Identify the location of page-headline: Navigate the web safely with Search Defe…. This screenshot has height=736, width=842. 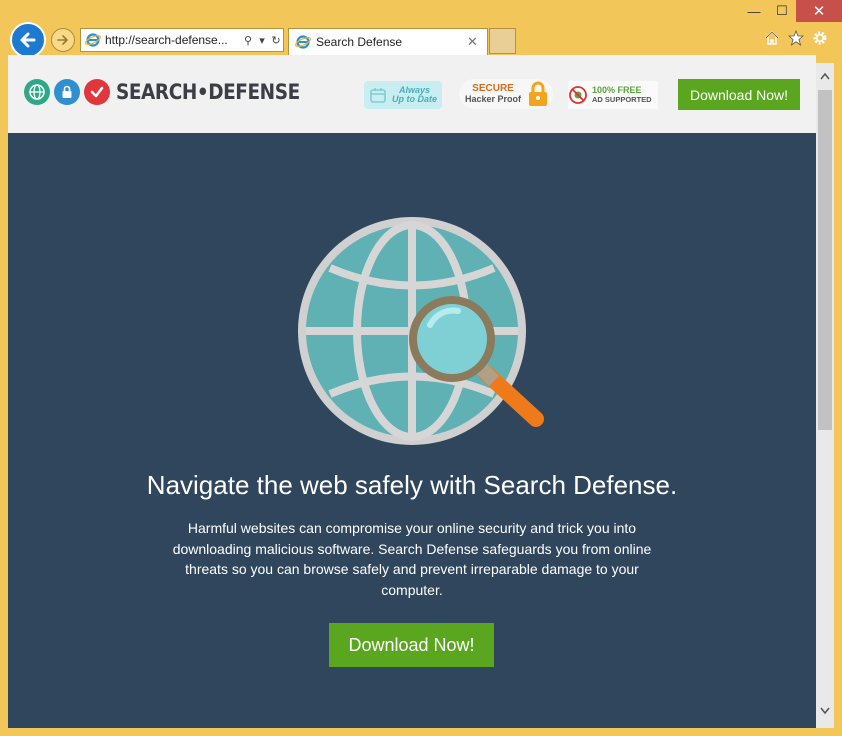
(412, 485).